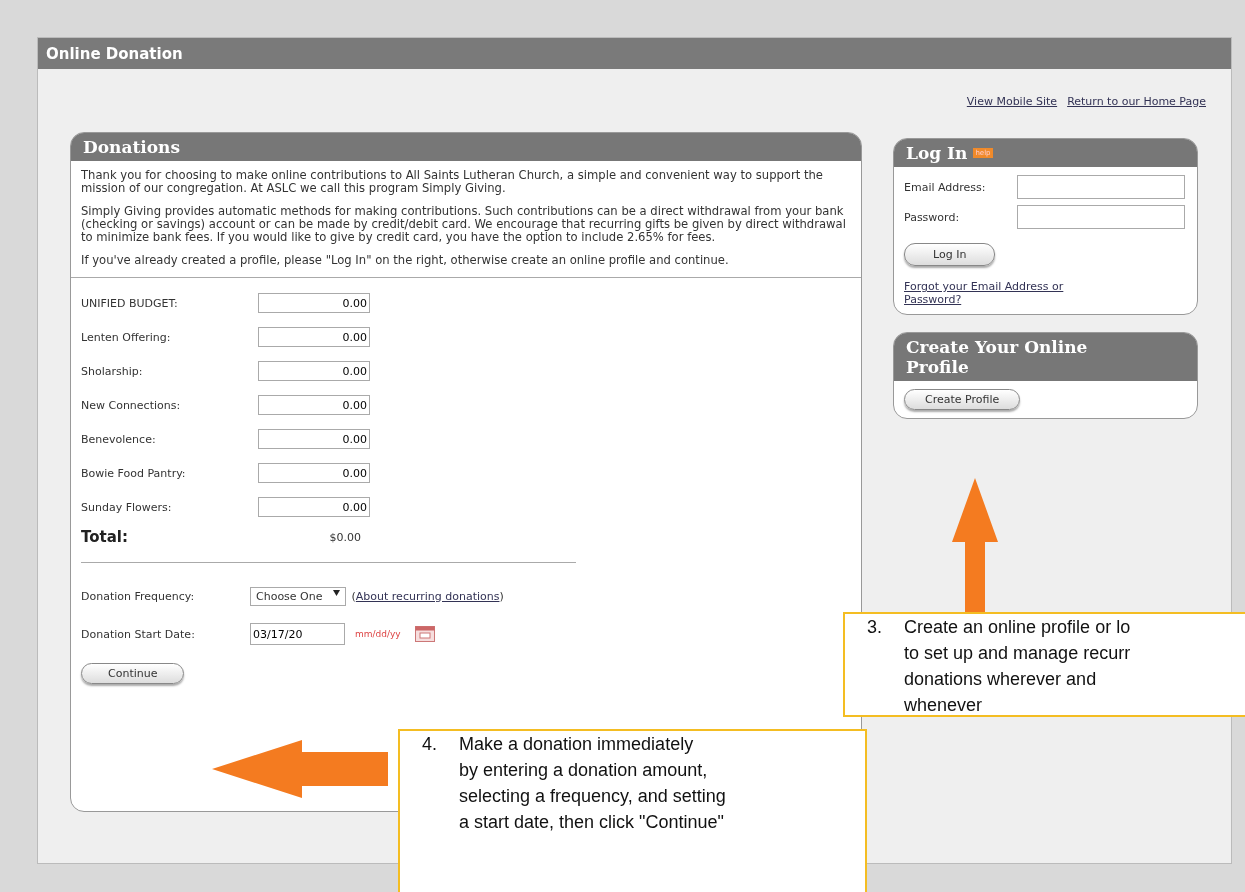  I want to click on continue-button: Continue, so click(133, 673).